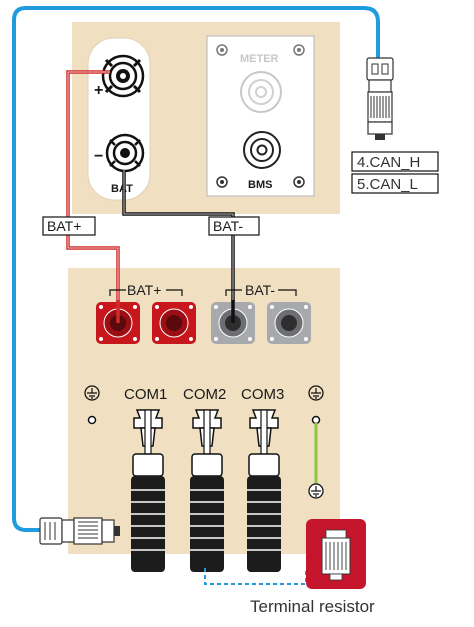 This screenshot has height=627, width=474. What do you see at coordinates (98, 156) in the screenshot?
I see `minus-sign: −` at bounding box center [98, 156].